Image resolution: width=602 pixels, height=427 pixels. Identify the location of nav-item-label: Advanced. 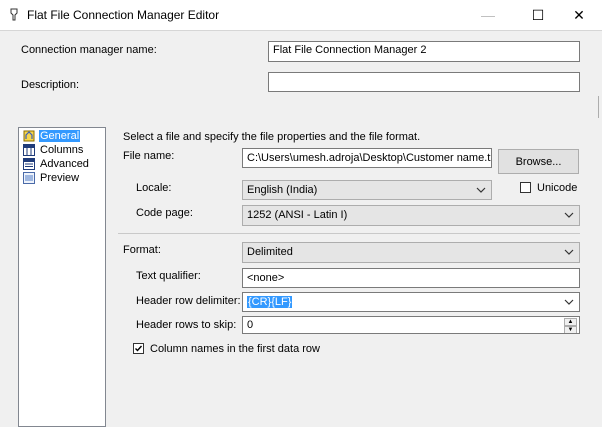
(64, 164).